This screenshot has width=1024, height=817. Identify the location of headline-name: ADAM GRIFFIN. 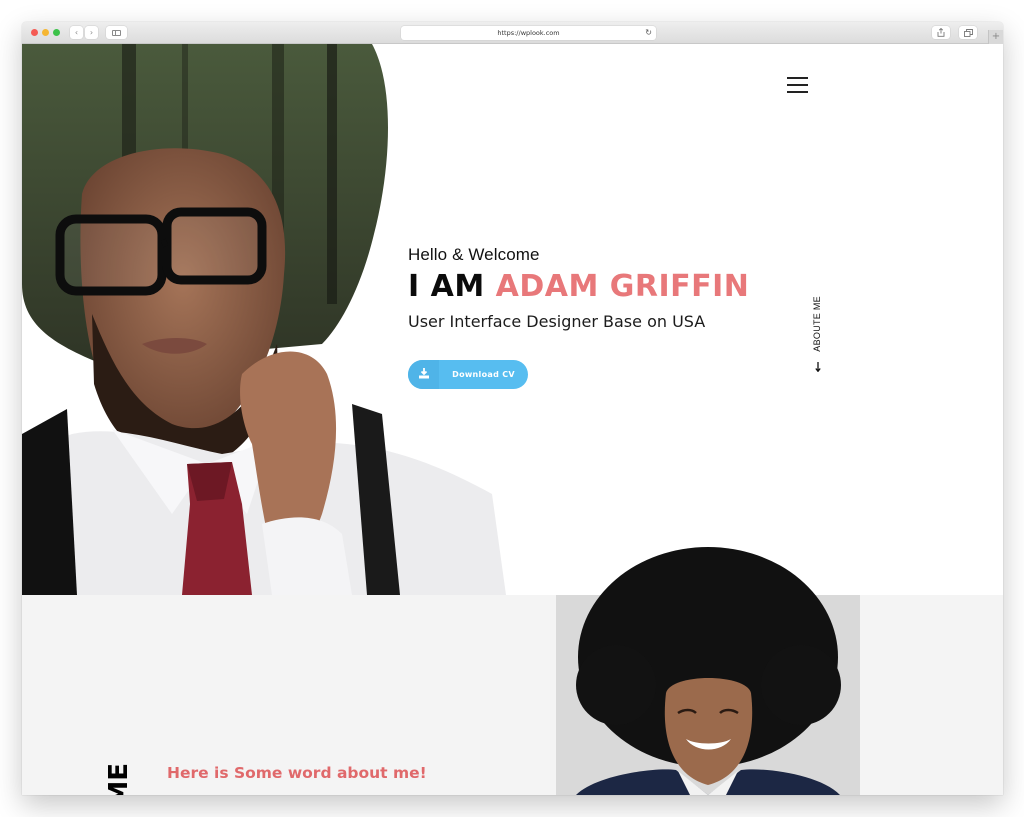
(622, 286).